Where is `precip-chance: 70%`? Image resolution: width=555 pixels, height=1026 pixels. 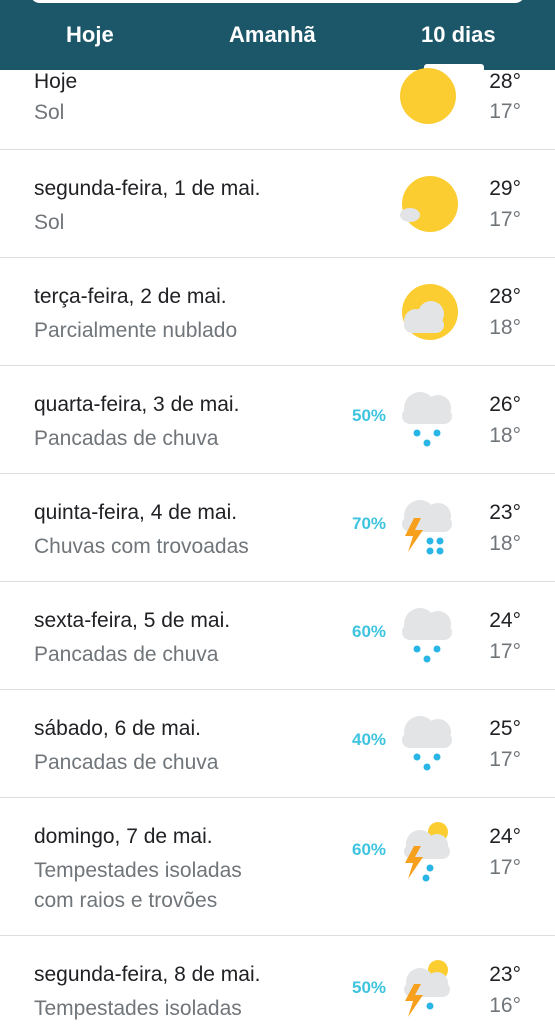
precip-chance: 70% is located at coordinates (369, 523).